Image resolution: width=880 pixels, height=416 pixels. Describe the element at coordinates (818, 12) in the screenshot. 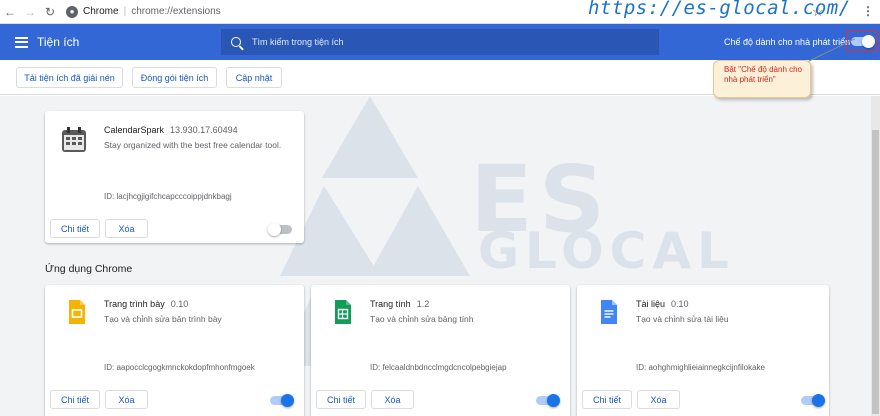

I see `bookmark-star-icon: ☆` at that location.